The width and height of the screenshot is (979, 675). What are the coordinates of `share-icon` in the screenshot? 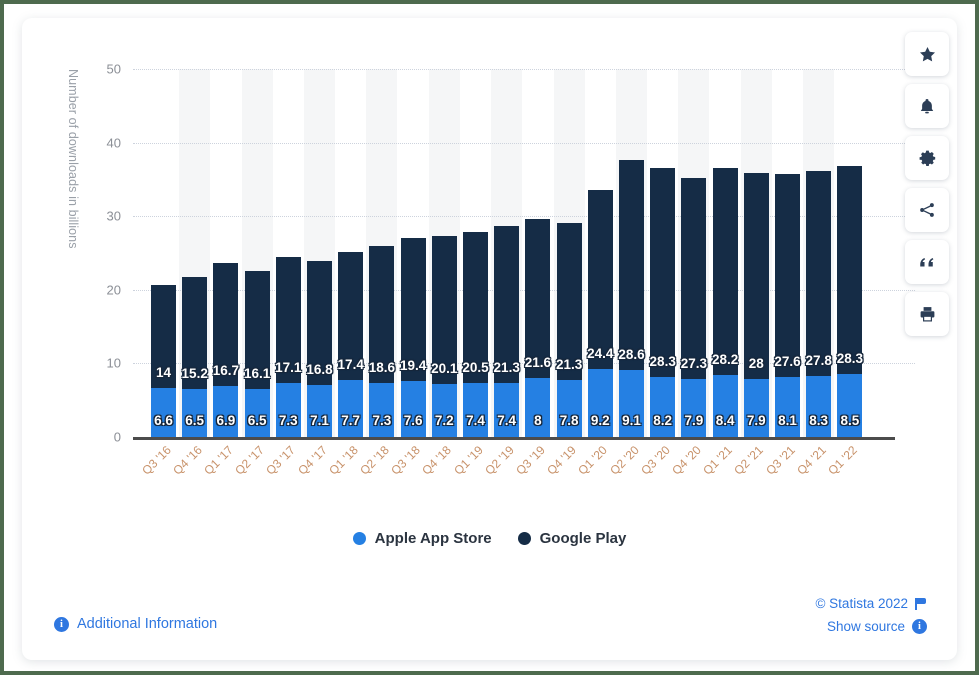 It's located at (927, 210).